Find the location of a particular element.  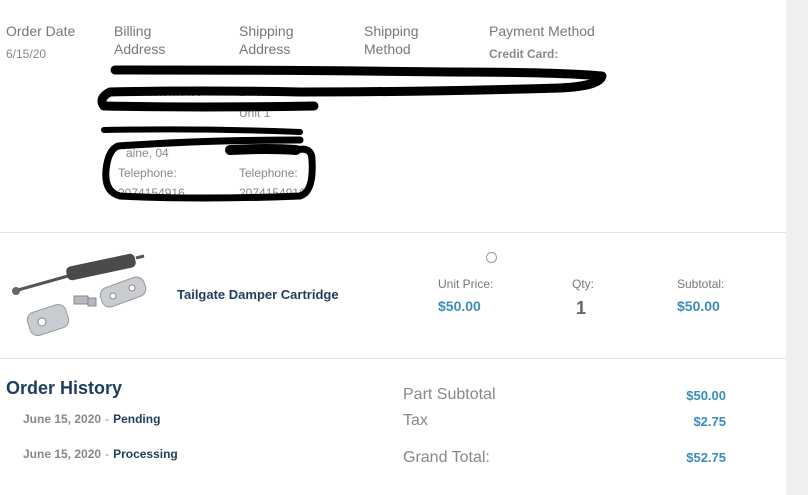

unit-price-label: Unit Price: is located at coordinates (466, 284).